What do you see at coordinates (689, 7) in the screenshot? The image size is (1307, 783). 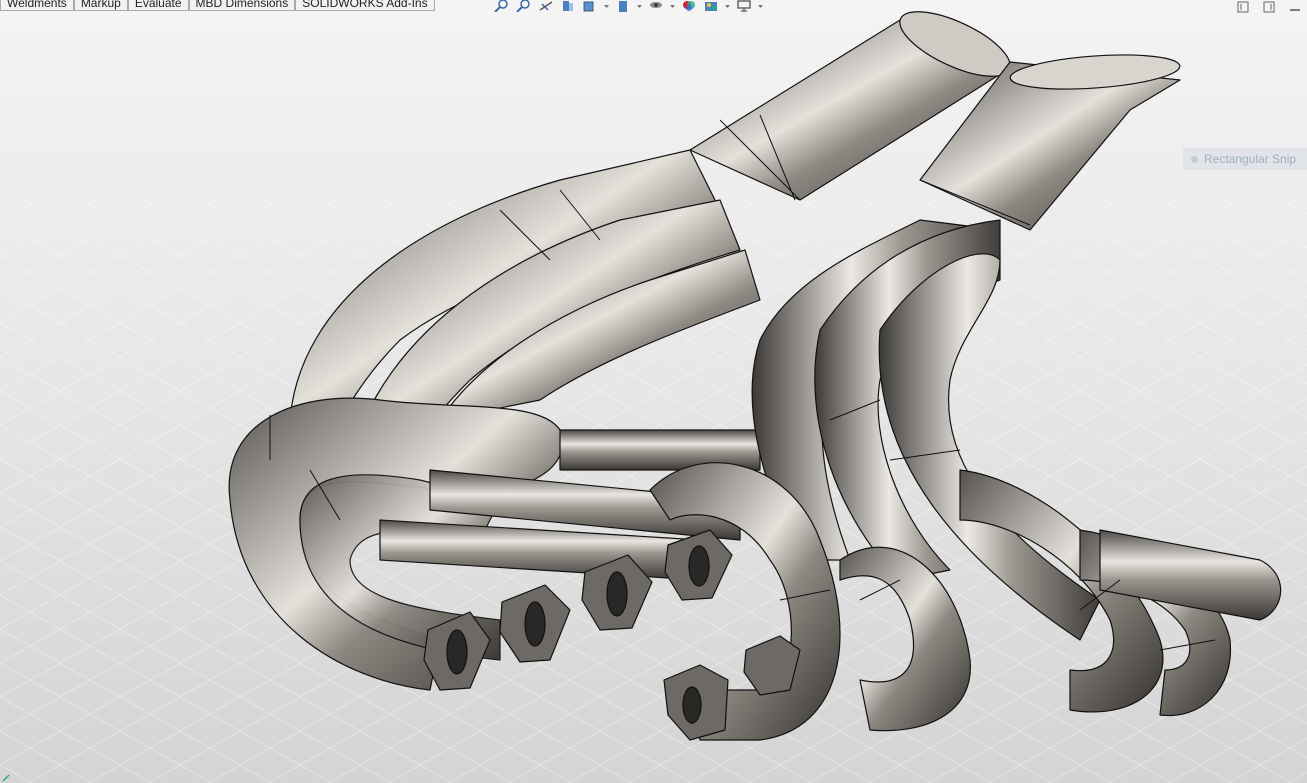 I see `edit-appearance-icon` at bounding box center [689, 7].